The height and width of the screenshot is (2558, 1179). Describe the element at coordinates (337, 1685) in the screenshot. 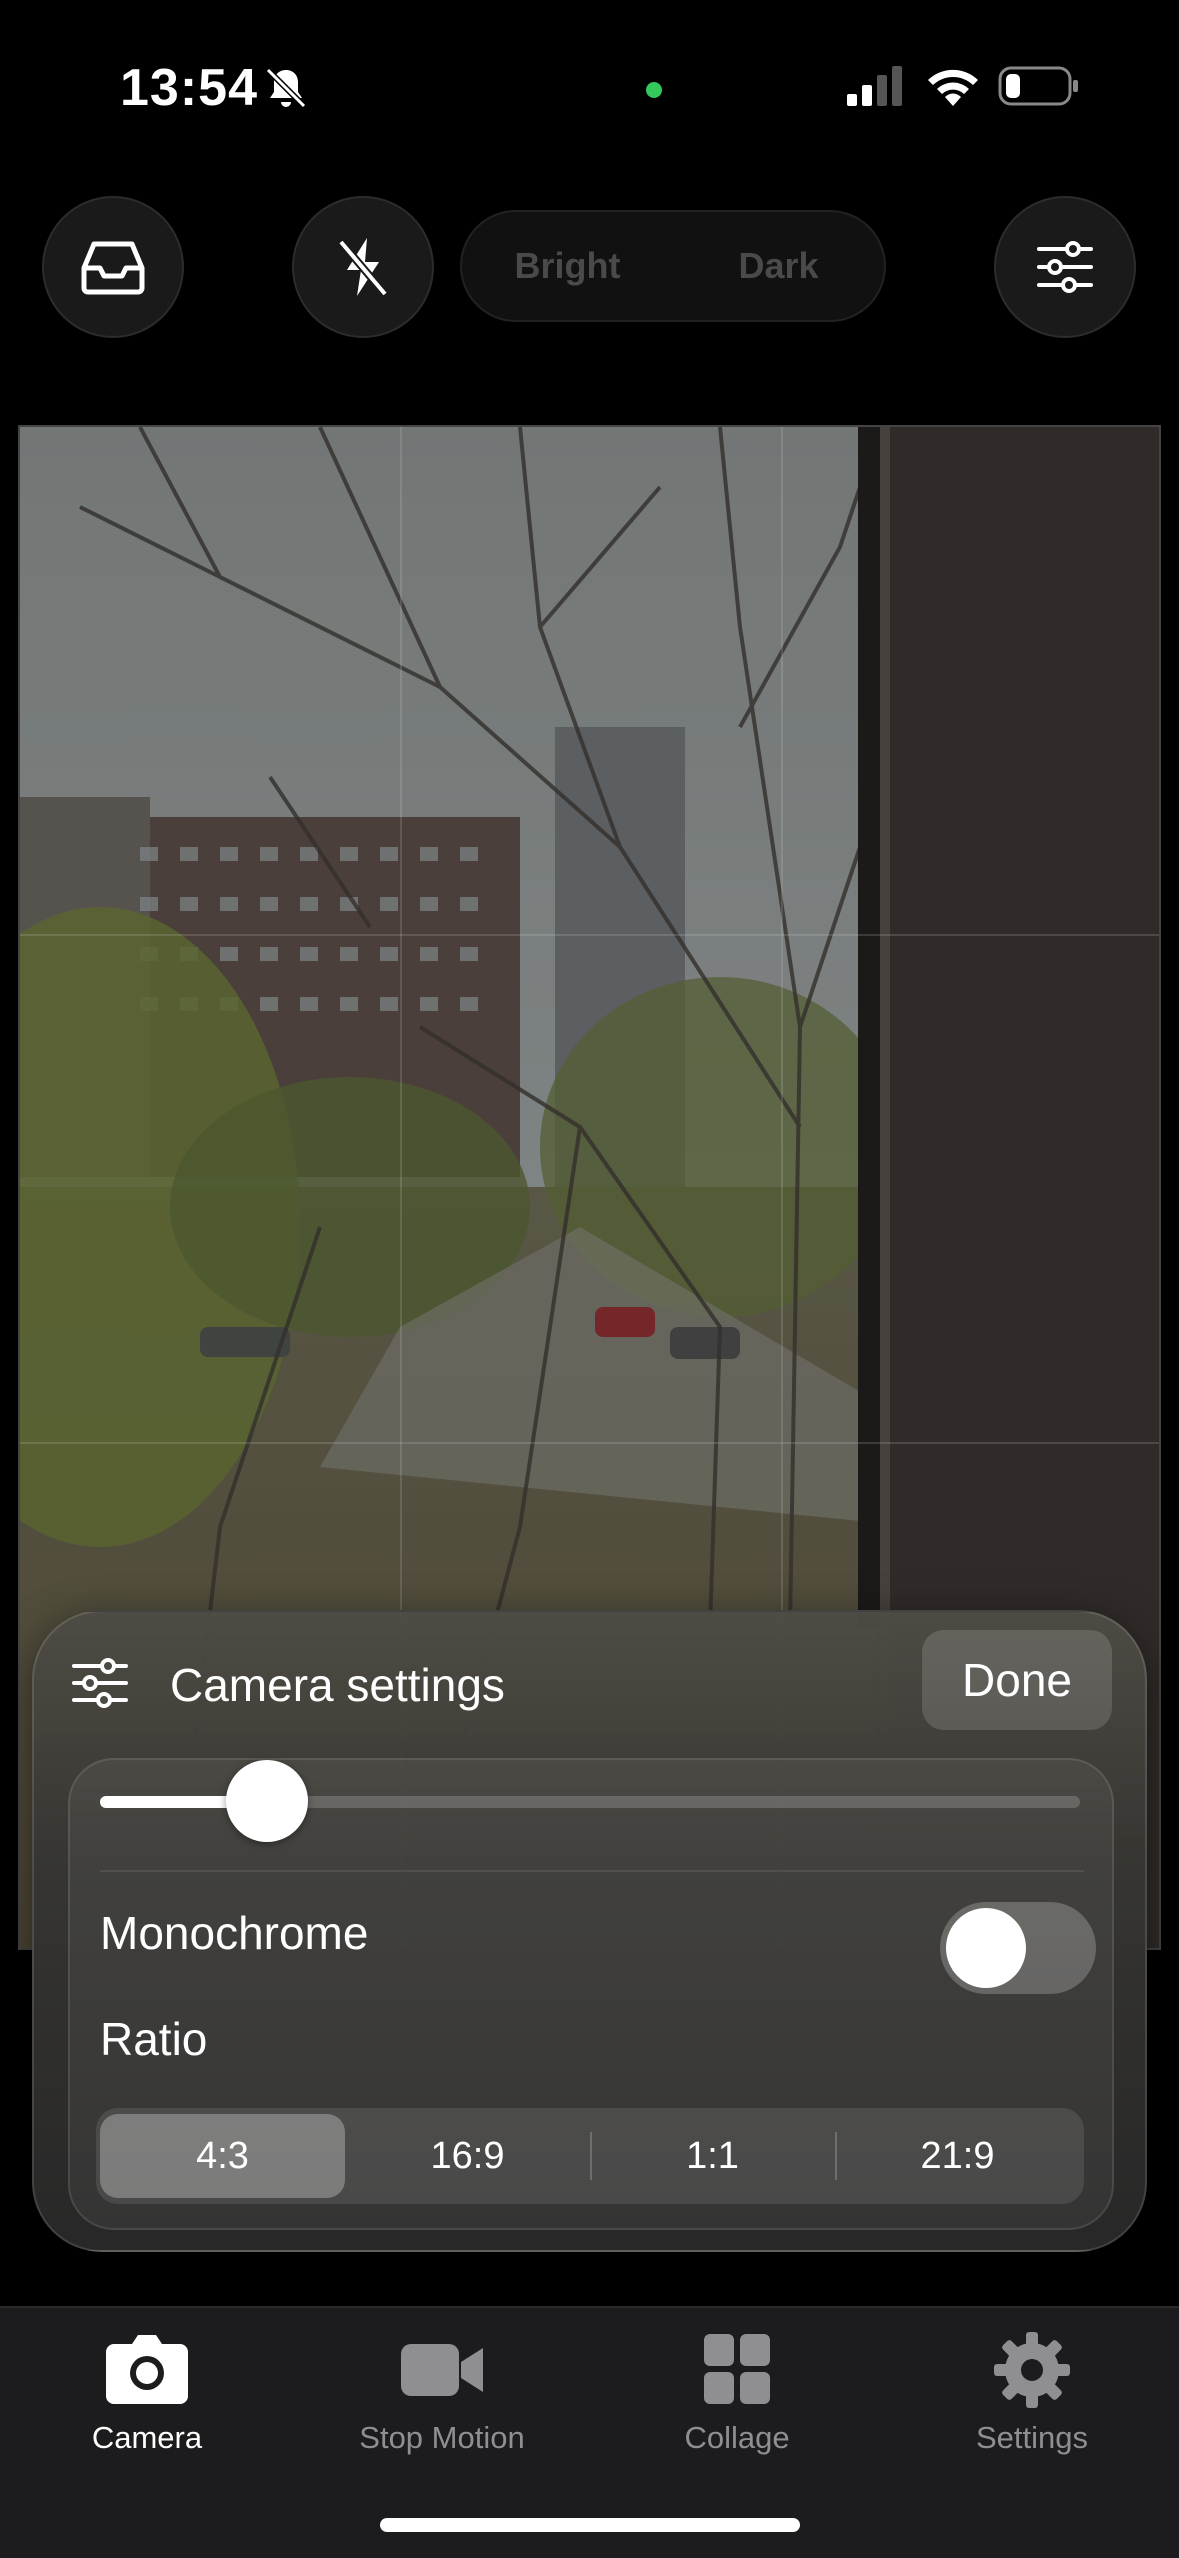

I see `camera-settings-title: Camera settings` at that location.